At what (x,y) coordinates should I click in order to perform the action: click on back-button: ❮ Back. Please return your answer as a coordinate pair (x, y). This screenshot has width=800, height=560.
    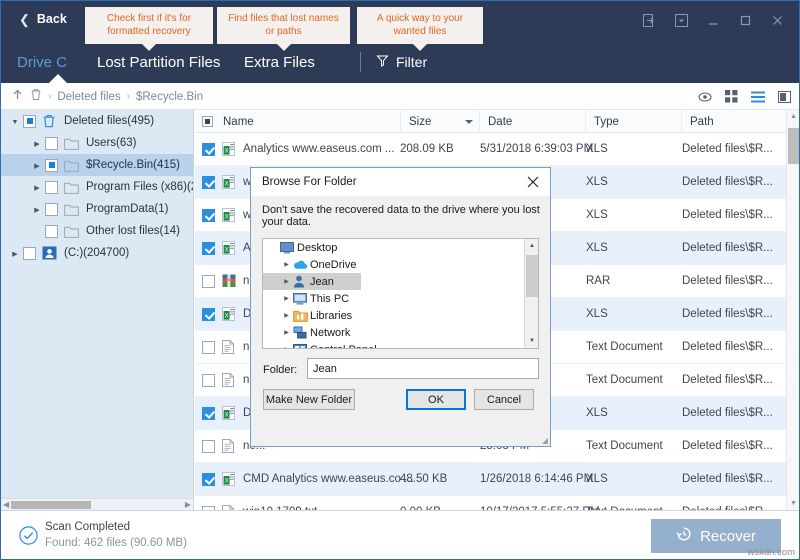
    Looking at the image, I should click on (43, 19).